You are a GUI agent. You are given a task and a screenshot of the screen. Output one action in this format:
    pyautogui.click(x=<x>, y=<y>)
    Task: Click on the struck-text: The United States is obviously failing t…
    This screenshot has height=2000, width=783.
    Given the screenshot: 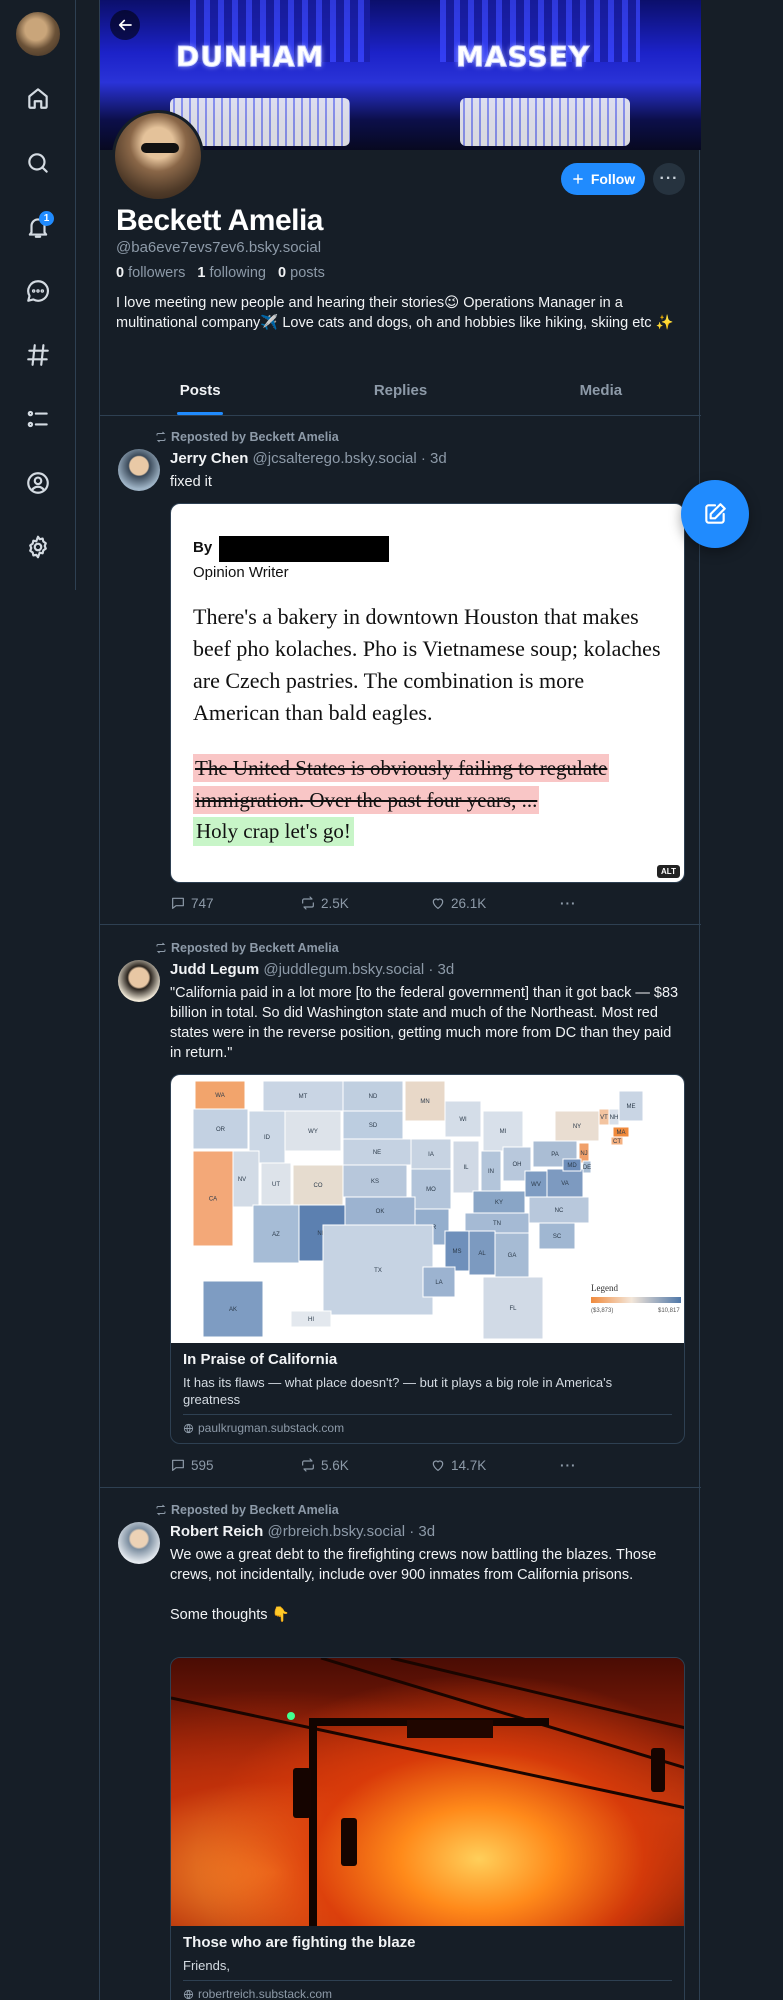 What is the action you would take?
    pyautogui.click(x=401, y=784)
    